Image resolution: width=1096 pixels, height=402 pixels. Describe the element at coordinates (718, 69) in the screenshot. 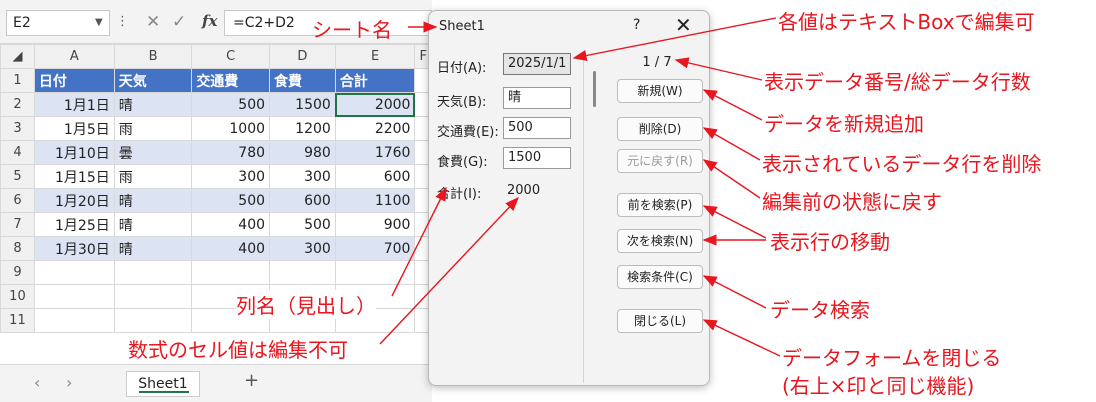

I see `arrow-record-number` at that location.